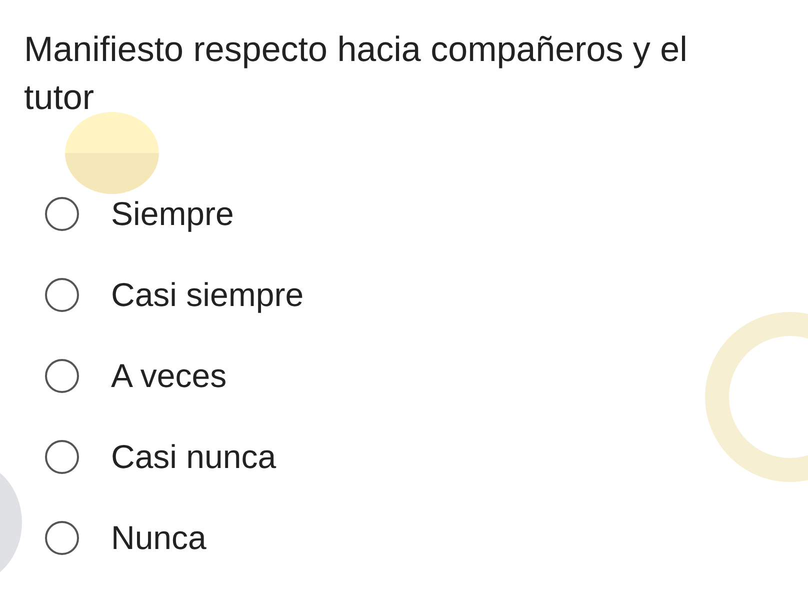 The width and height of the screenshot is (808, 598). Describe the element at coordinates (169, 375) in the screenshot. I see `option-label: A veces` at that location.